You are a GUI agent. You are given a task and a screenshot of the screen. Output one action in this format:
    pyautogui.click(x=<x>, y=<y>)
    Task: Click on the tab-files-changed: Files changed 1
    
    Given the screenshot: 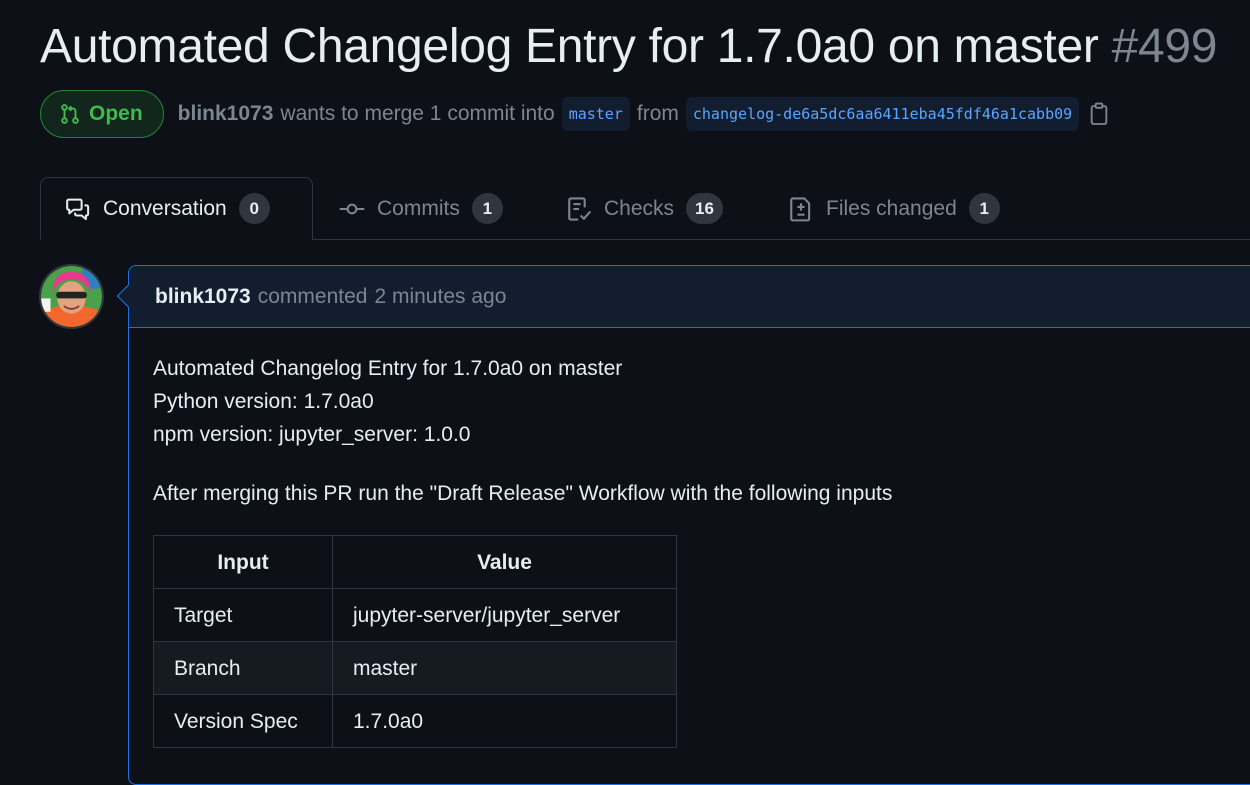 What is the action you would take?
    pyautogui.click(x=894, y=208)
    